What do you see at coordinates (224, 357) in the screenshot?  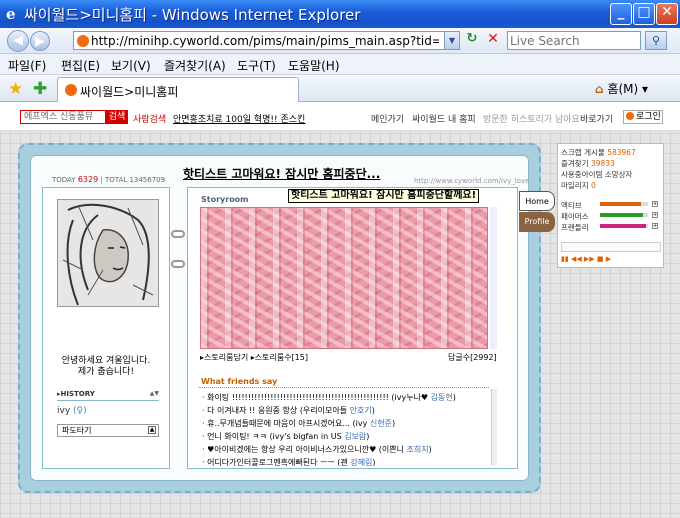 I see `story-save-link: ▸스토리룸담기` at bounding box center [224, 357].